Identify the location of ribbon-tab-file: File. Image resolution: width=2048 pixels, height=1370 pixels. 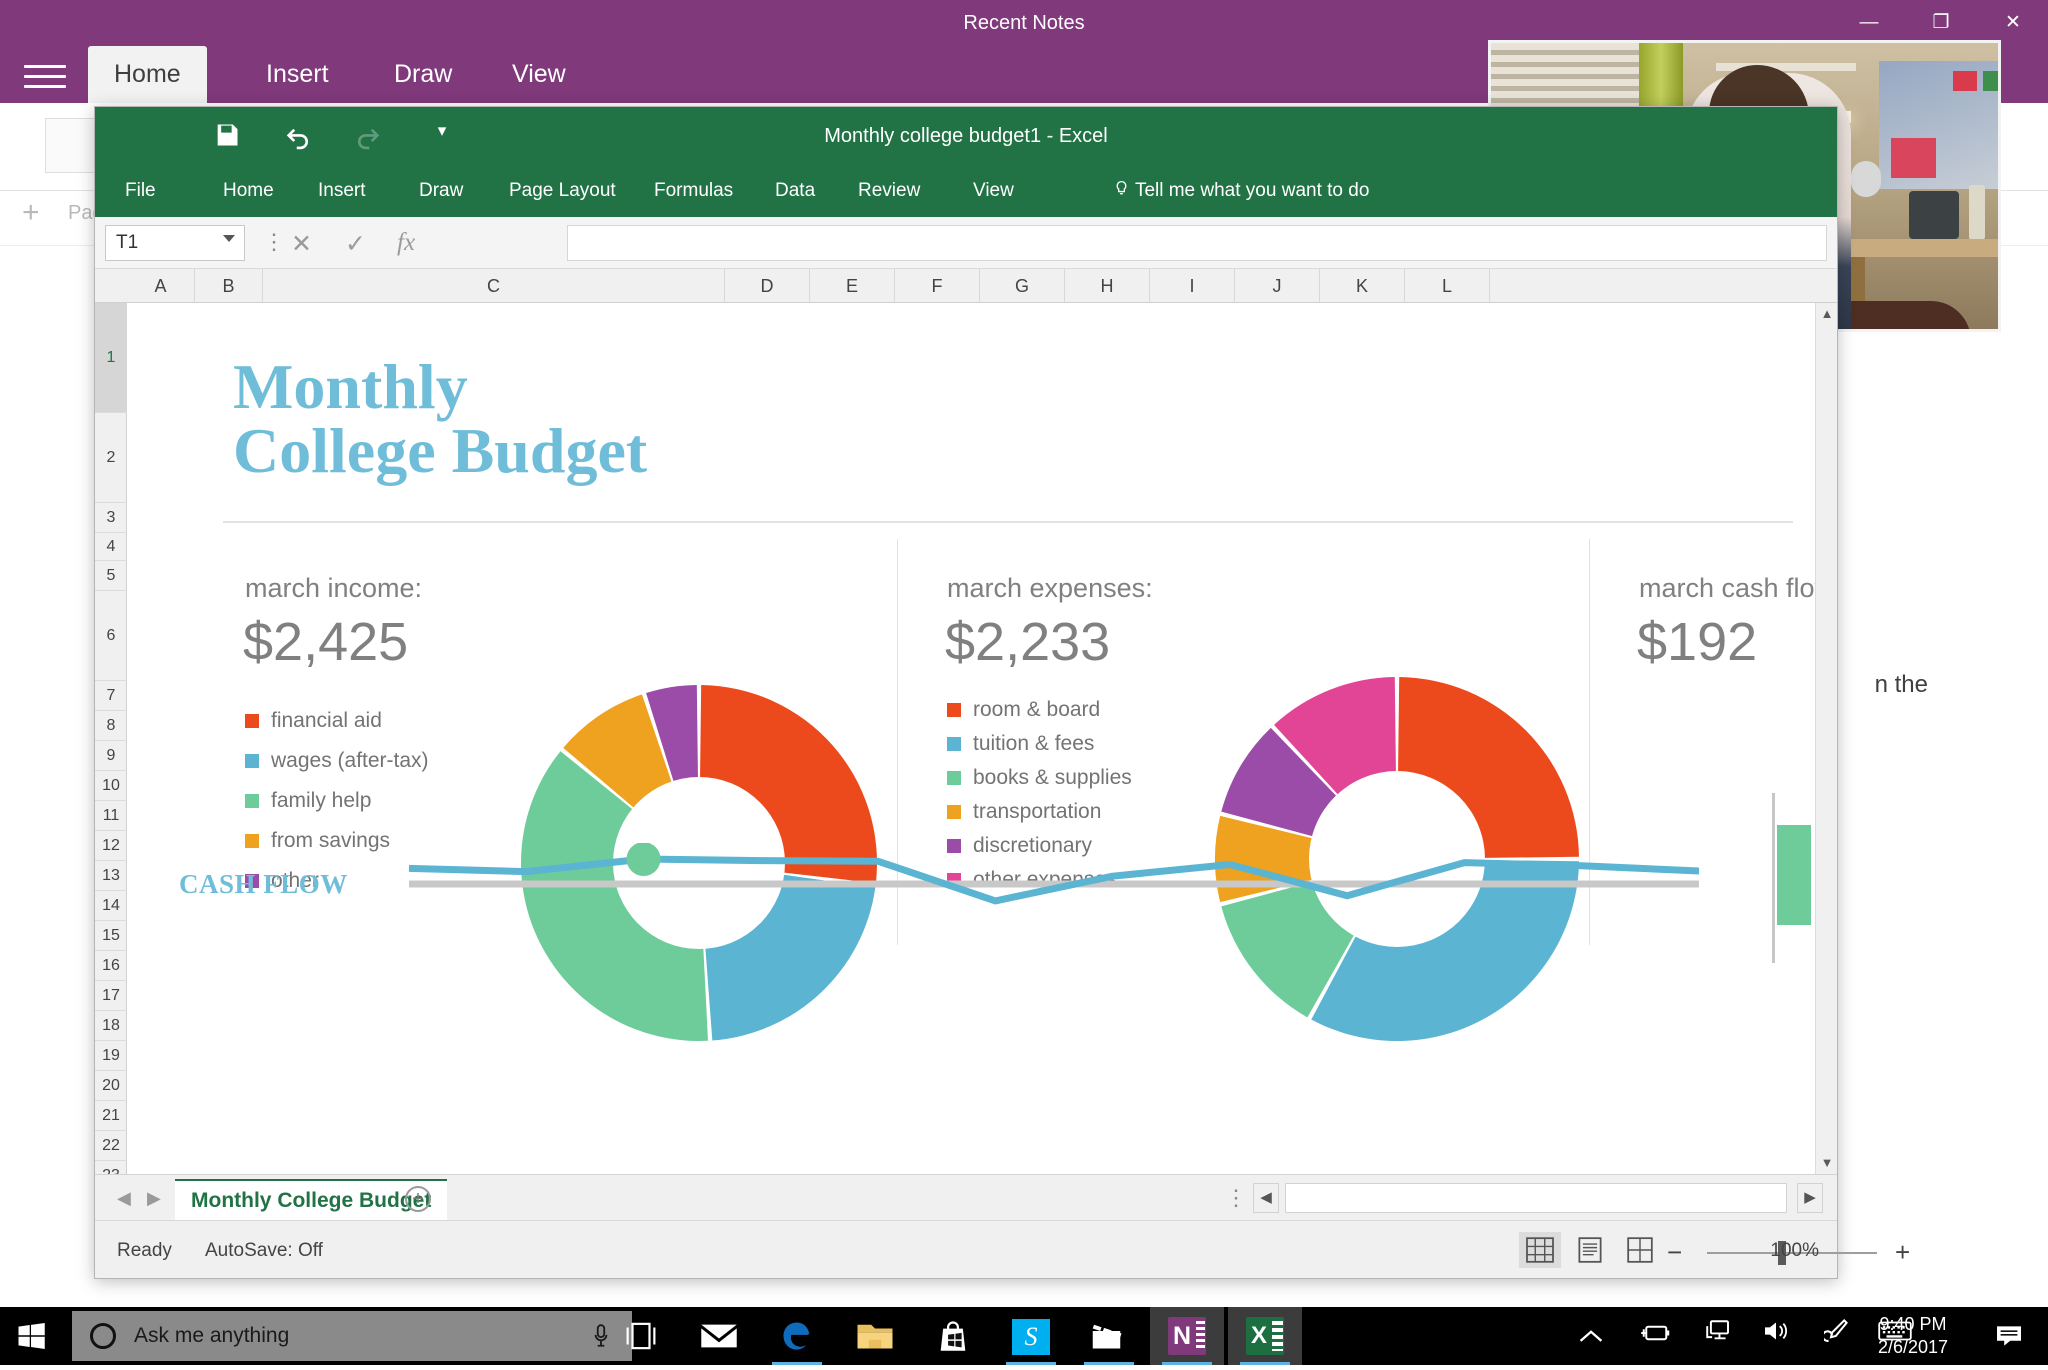
(140, 191).